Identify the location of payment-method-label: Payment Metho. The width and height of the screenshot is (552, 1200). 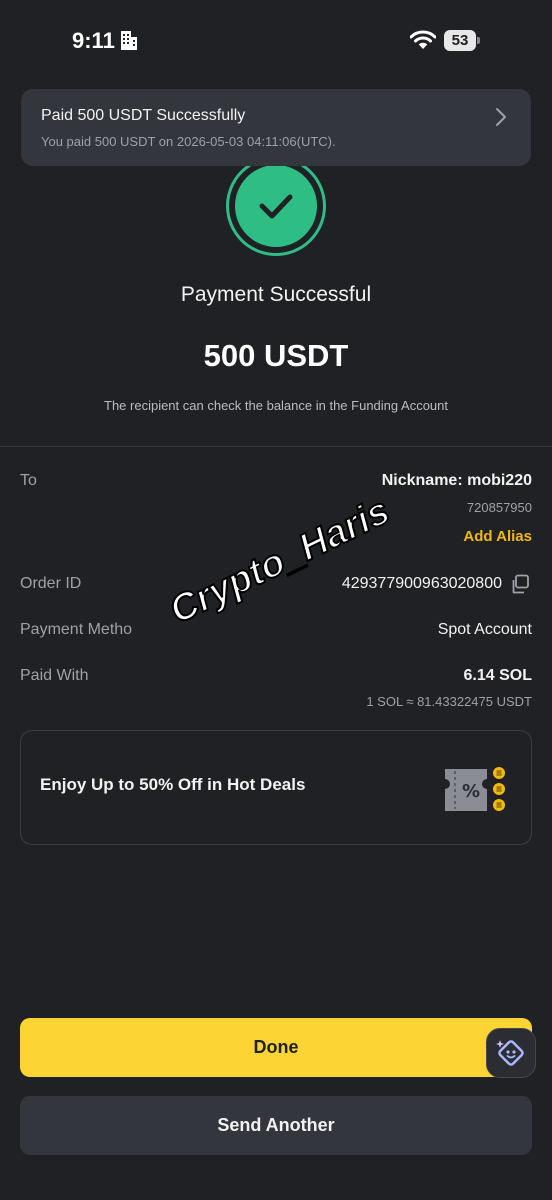
(76, 629).